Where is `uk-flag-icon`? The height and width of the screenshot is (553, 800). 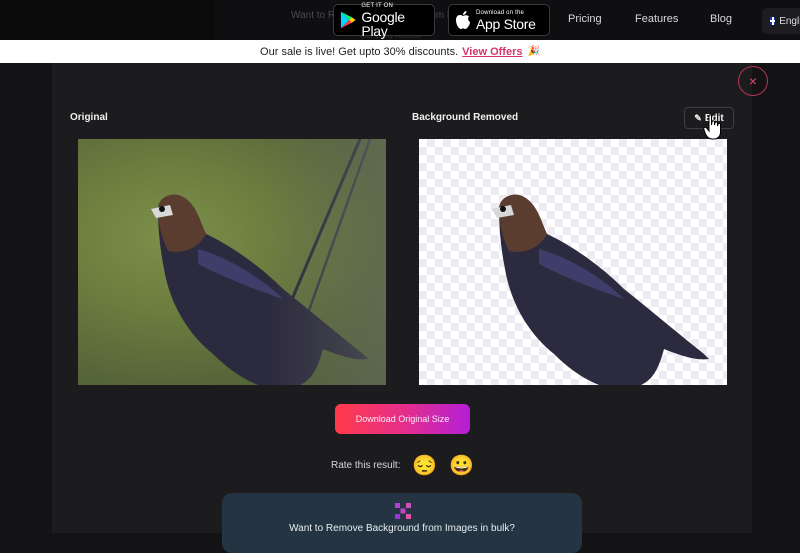
uk-flag-icon is located at coordinates (773, 21).